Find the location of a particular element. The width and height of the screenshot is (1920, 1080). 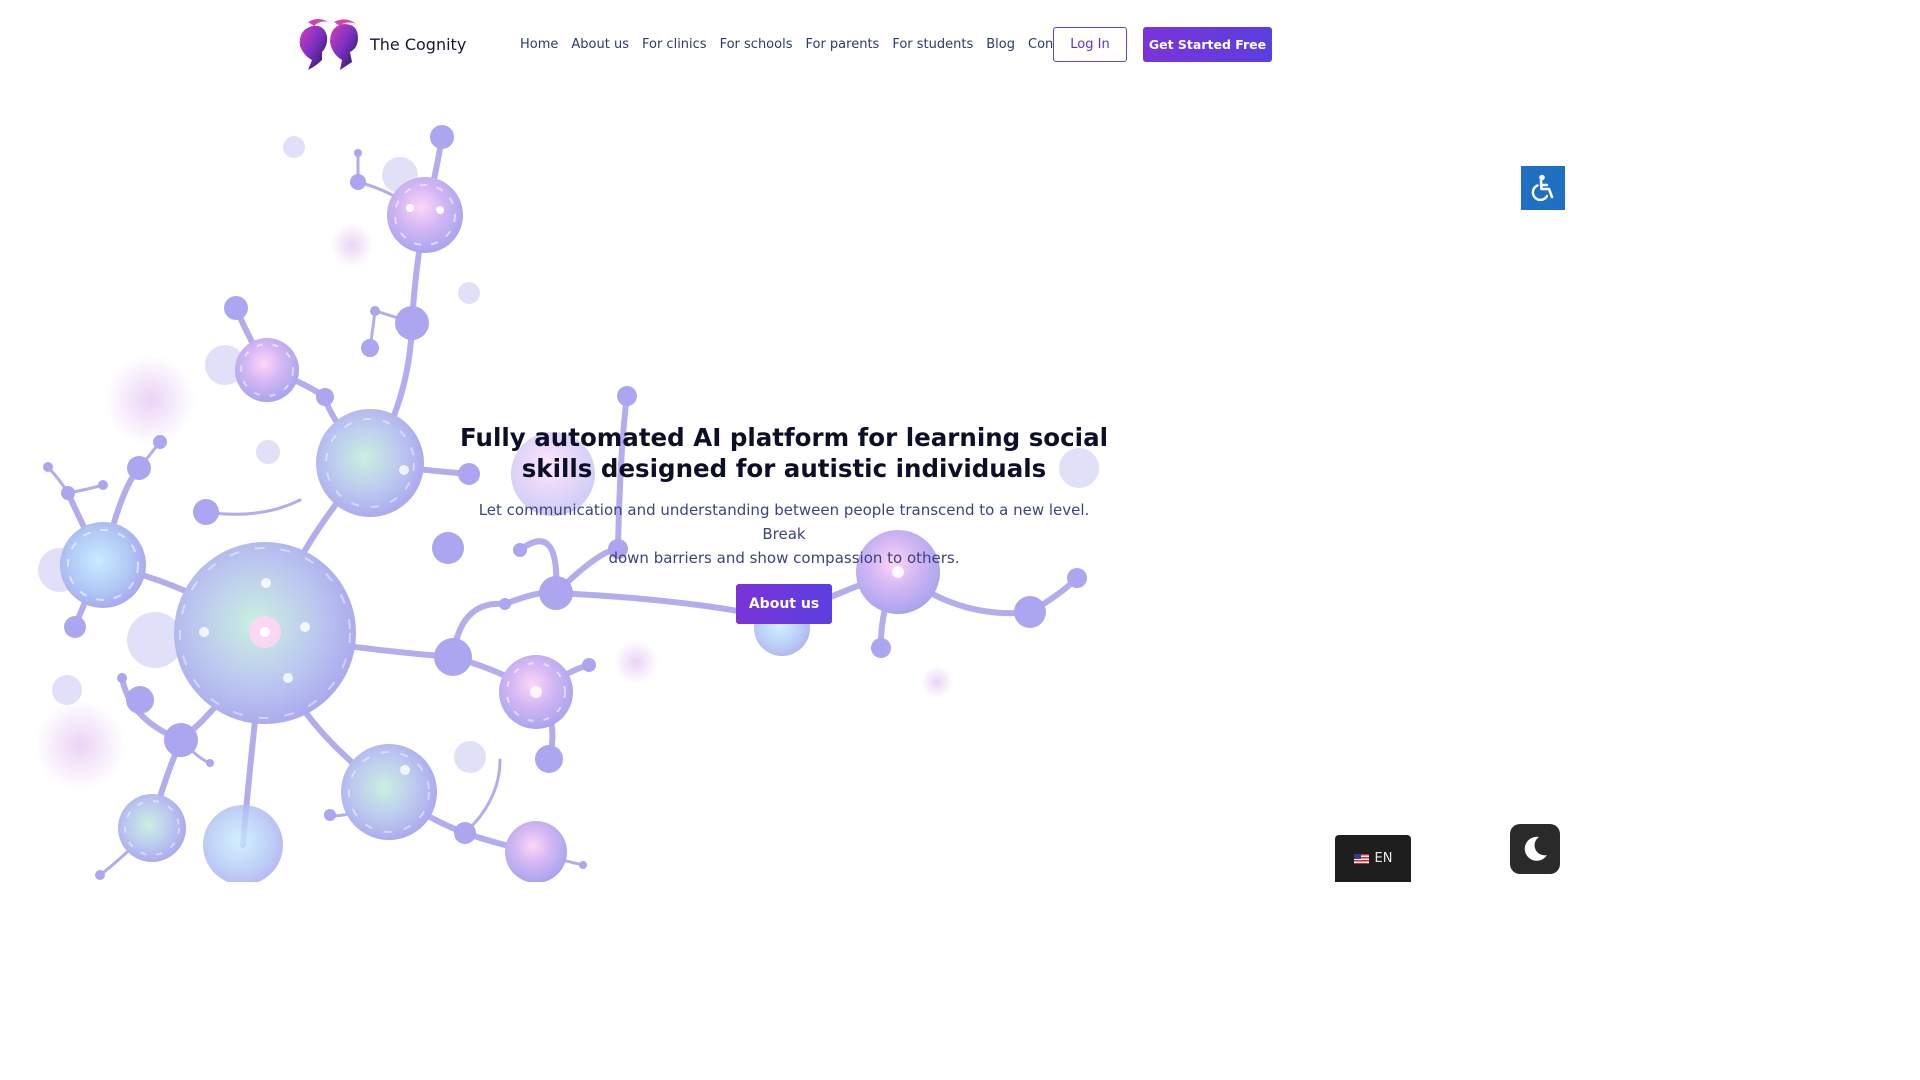

language-switcher: EN is located at coordinates (1373, 858).